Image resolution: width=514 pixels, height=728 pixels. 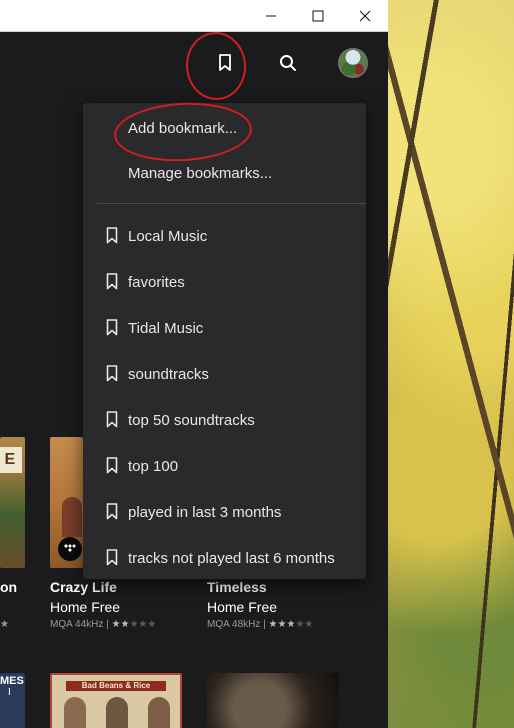 What do you see at coordinates (231, 203) in the screenshot?
I see `menu-divider` at bounding box center [231, 203].